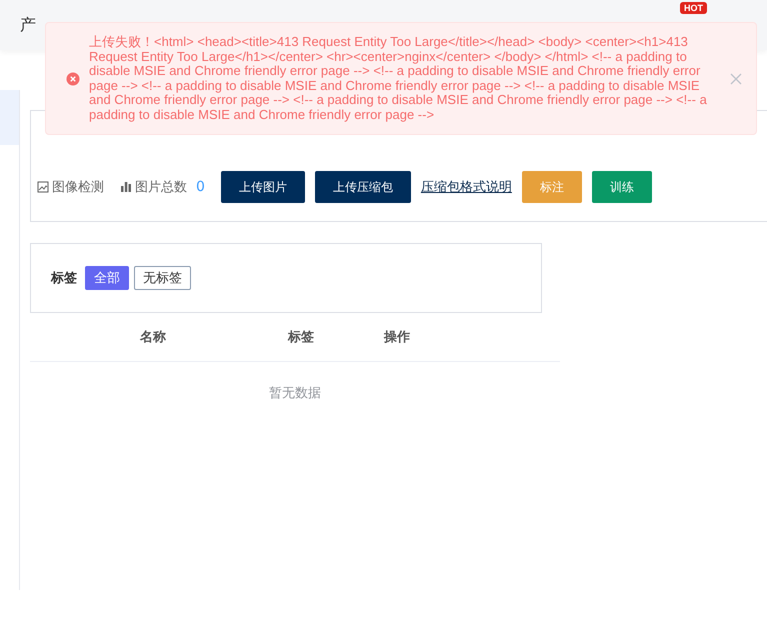 Image resolution: width=767 pixels, height=636 pixels. Describe the element at coordinates (161, 187) in the screenshot. I see `count-label: 图片总数` at that location.